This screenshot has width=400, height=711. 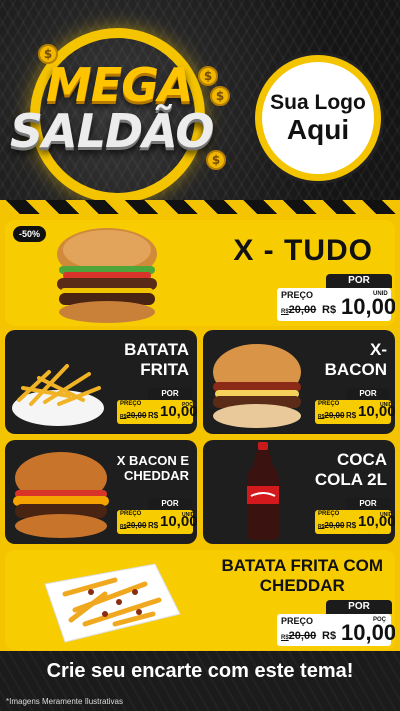 I want to click on product-name-line1: X BACON E, so click(x=152, y=460).